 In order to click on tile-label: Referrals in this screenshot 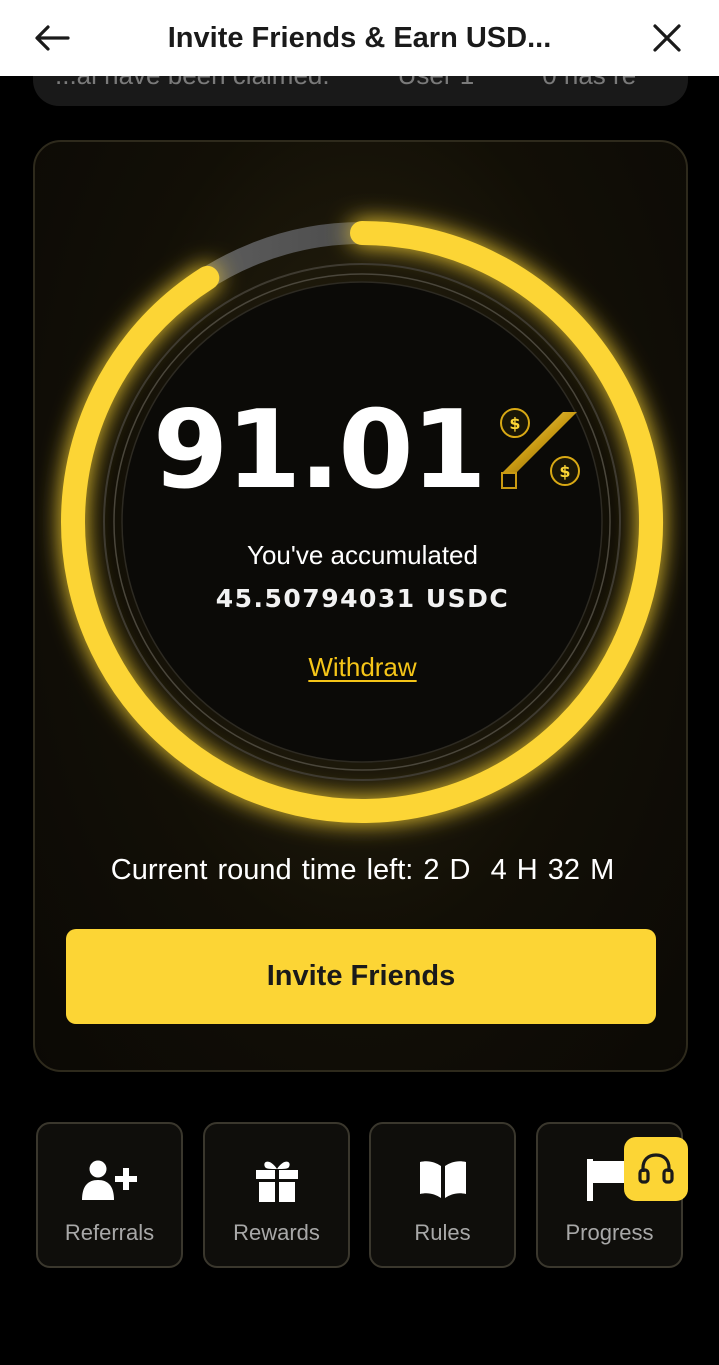, I will do `click(109, 1232)`.